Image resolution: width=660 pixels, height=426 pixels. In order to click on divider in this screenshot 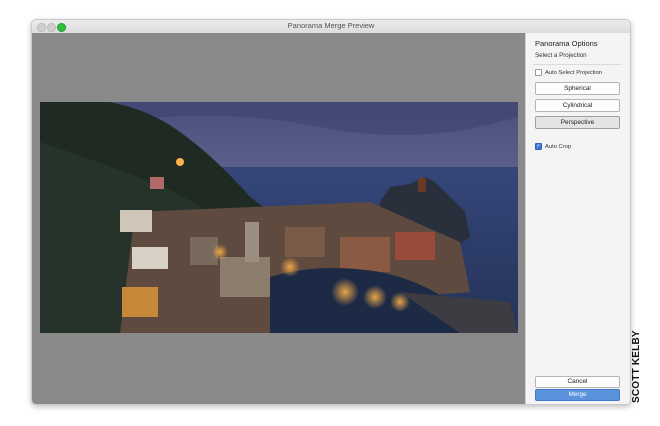, I will do `click(577, 64)`.